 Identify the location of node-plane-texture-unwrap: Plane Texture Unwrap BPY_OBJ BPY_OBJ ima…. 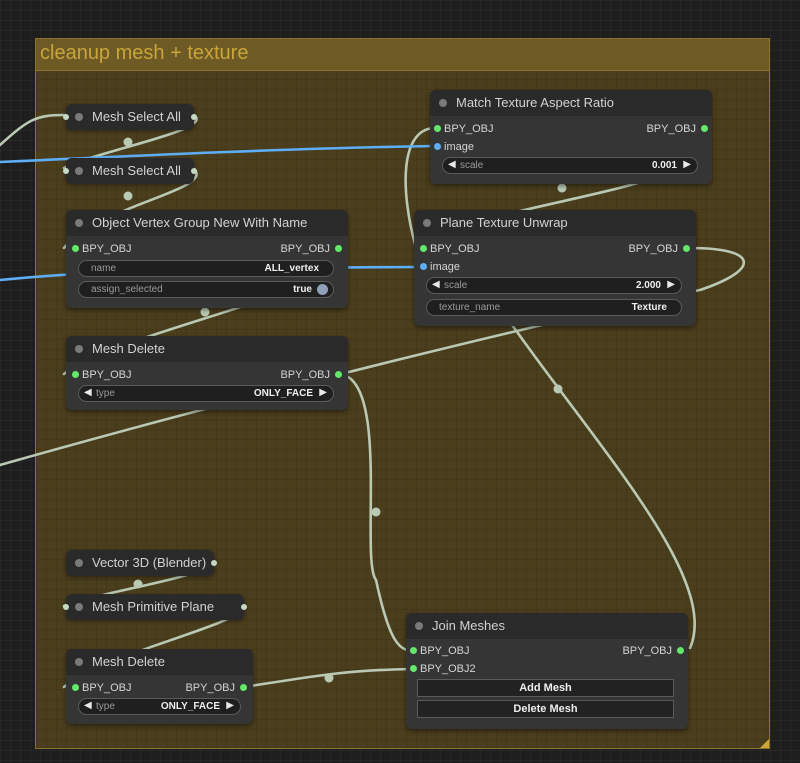
(555, 268).